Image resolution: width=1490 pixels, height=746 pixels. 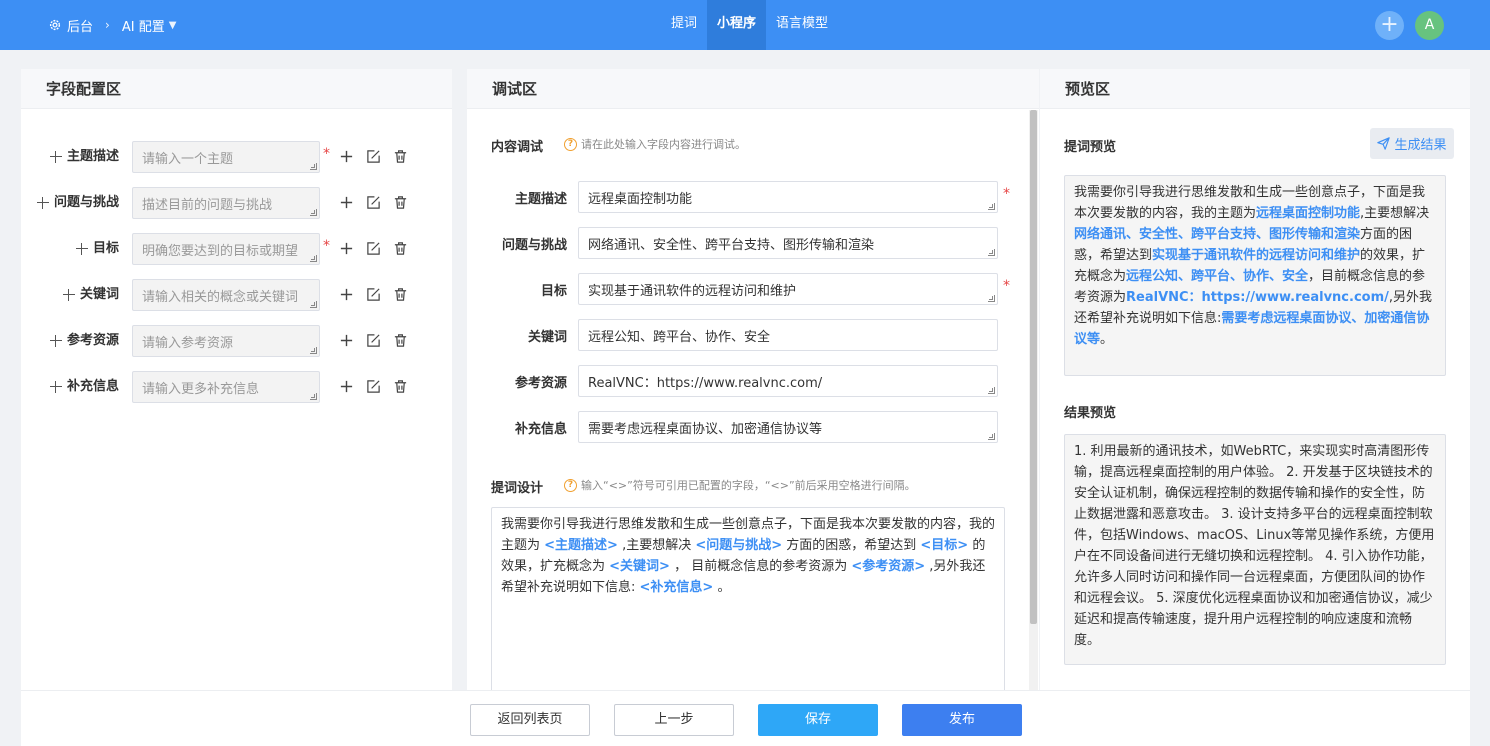 What do you see at coordinates (112, 25) in the screenshot?
I see `breadcrumb: 后台 › AI 配置 ▼` at bounding box center [112, 25].